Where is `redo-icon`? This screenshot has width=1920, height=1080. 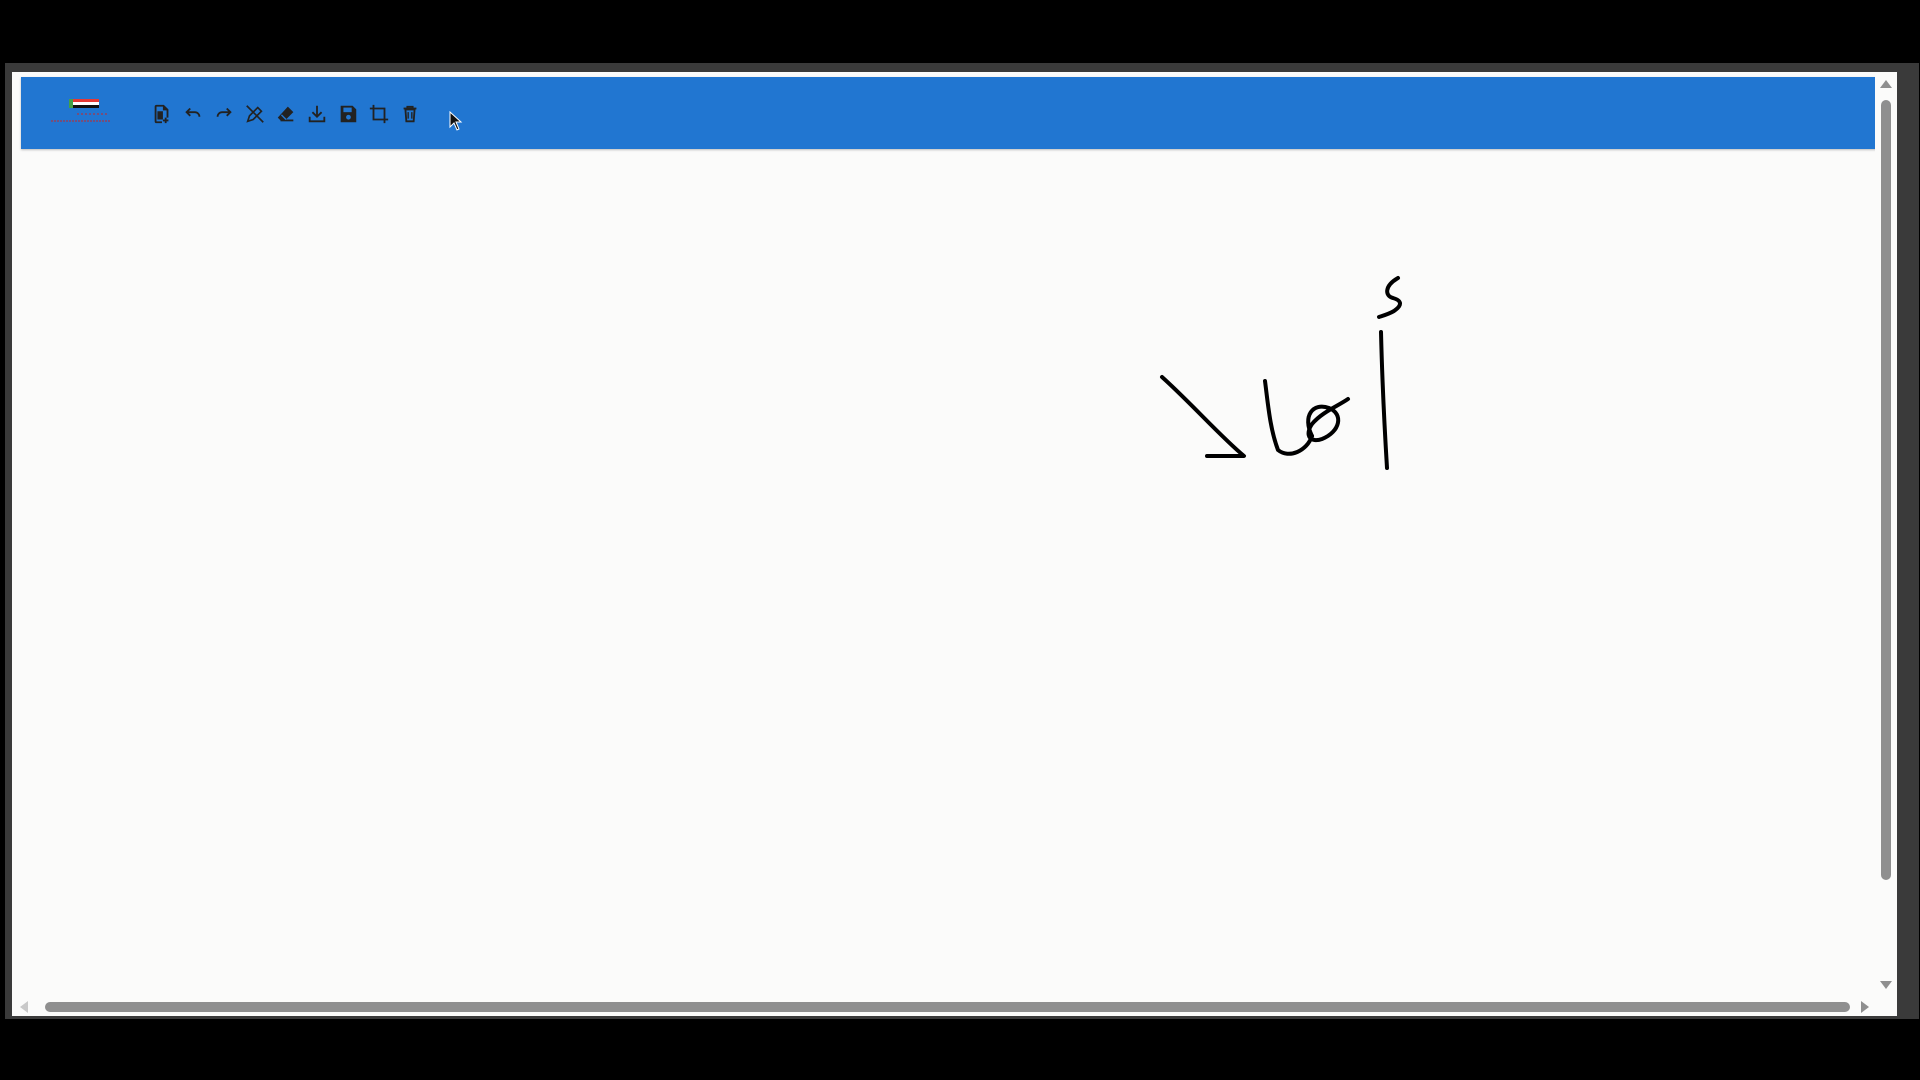
redo-icon is located at coordinates (224, 112).